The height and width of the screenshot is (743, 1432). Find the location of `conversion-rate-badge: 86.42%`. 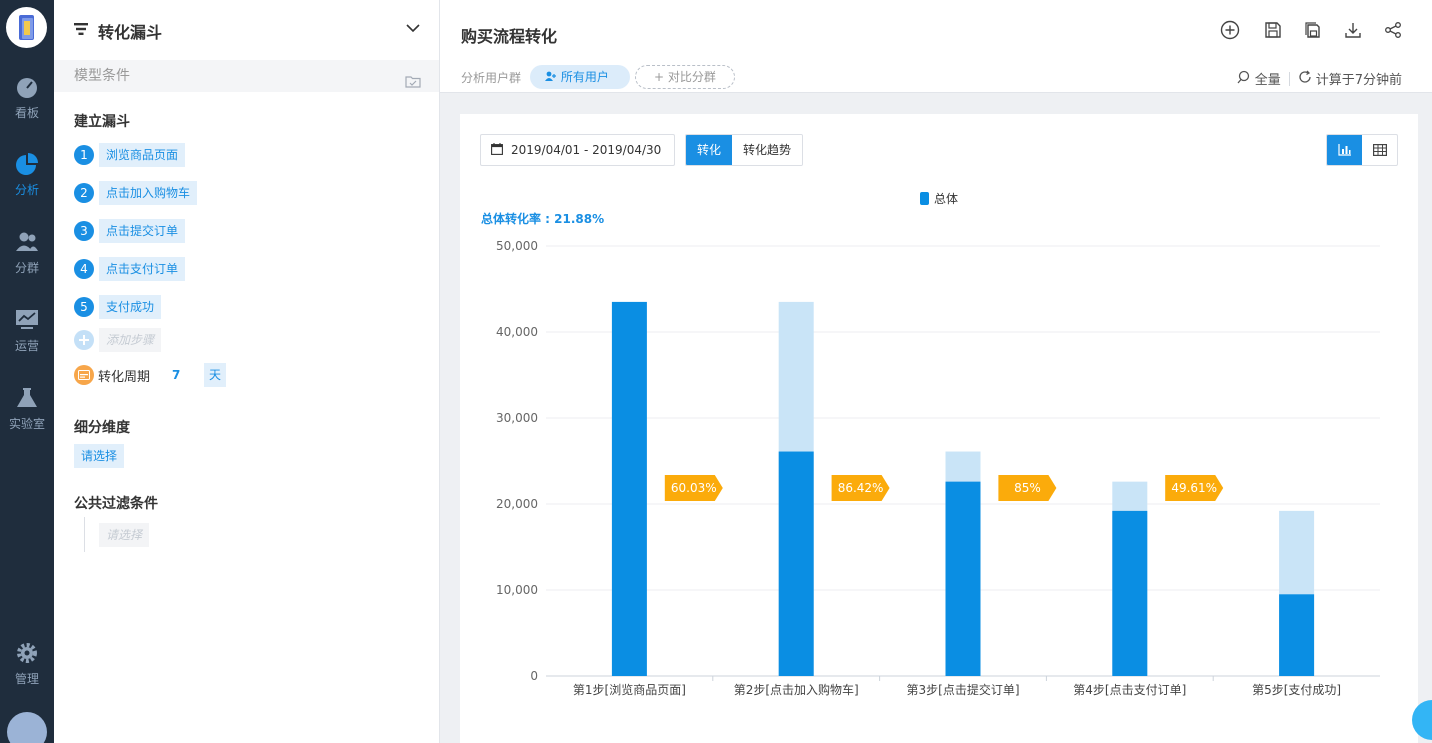

conversion-rate-badge: 86.42% is located at coordinates (860, 488).